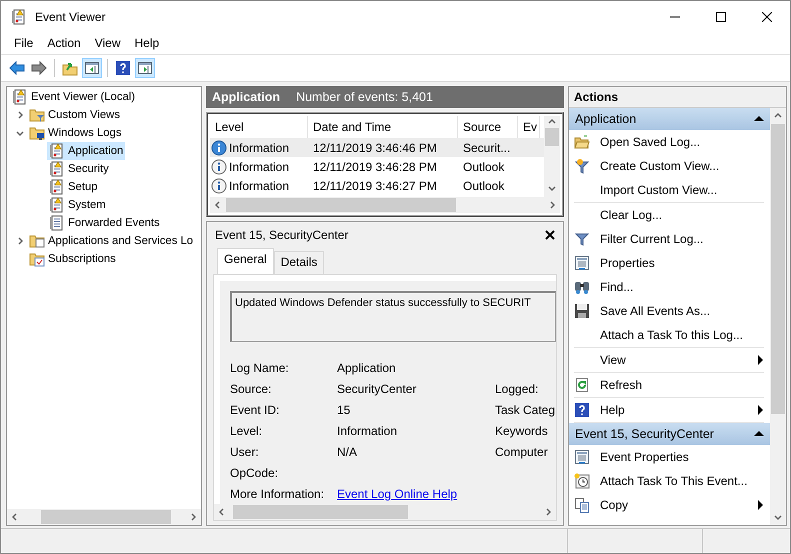 This screenshot has height=554, width=791. What do you see at coordinates (79, 169) in the screenshot?
I see `tree-item: Security` at bounding box center [79, 169].